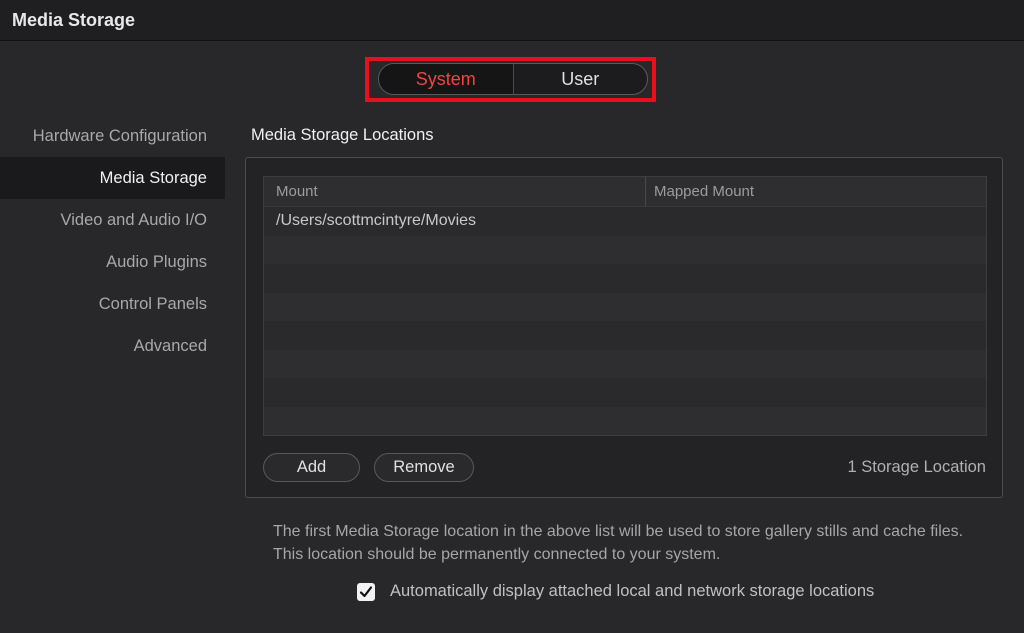  Describe the element at coordinates (112, 136) in the screenshot. I see `sidebar-item-hardware-configuration: Hardware Configuration` at that location.